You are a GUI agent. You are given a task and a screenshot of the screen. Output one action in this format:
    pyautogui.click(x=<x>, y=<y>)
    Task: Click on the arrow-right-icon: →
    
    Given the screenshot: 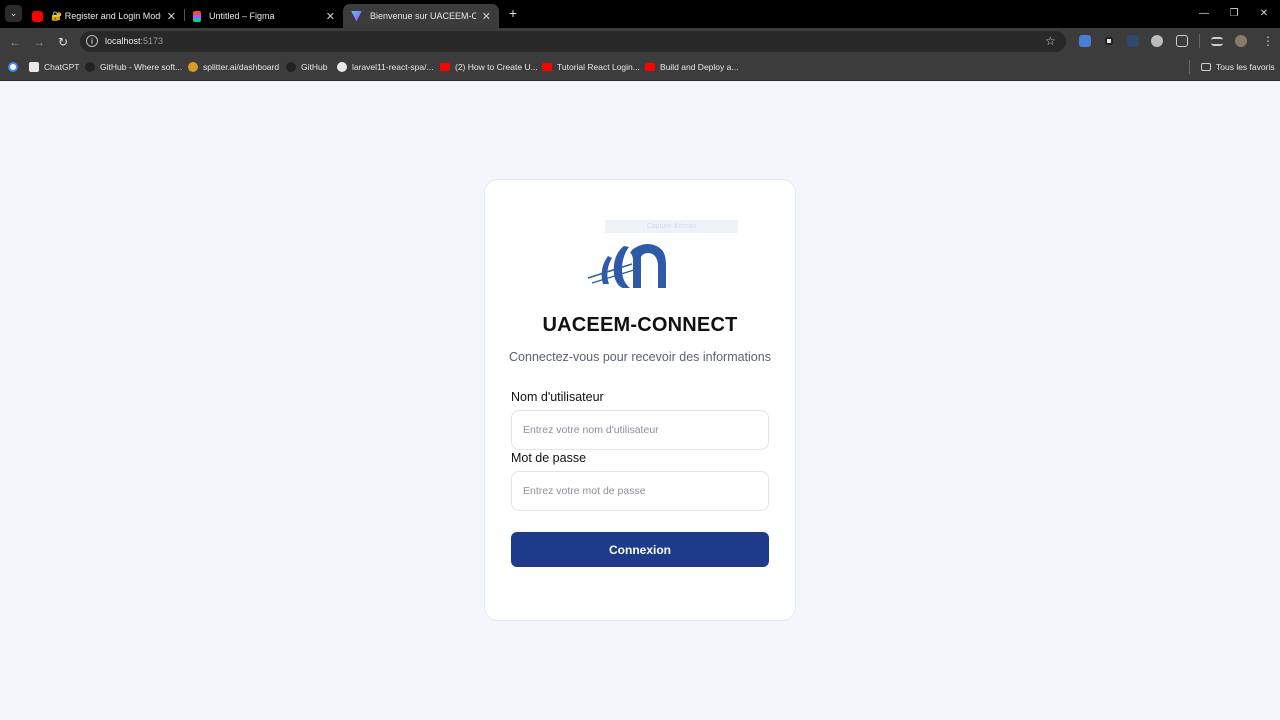 What is the action you would take?
    pyautogui.click(x=39, y=42)
    